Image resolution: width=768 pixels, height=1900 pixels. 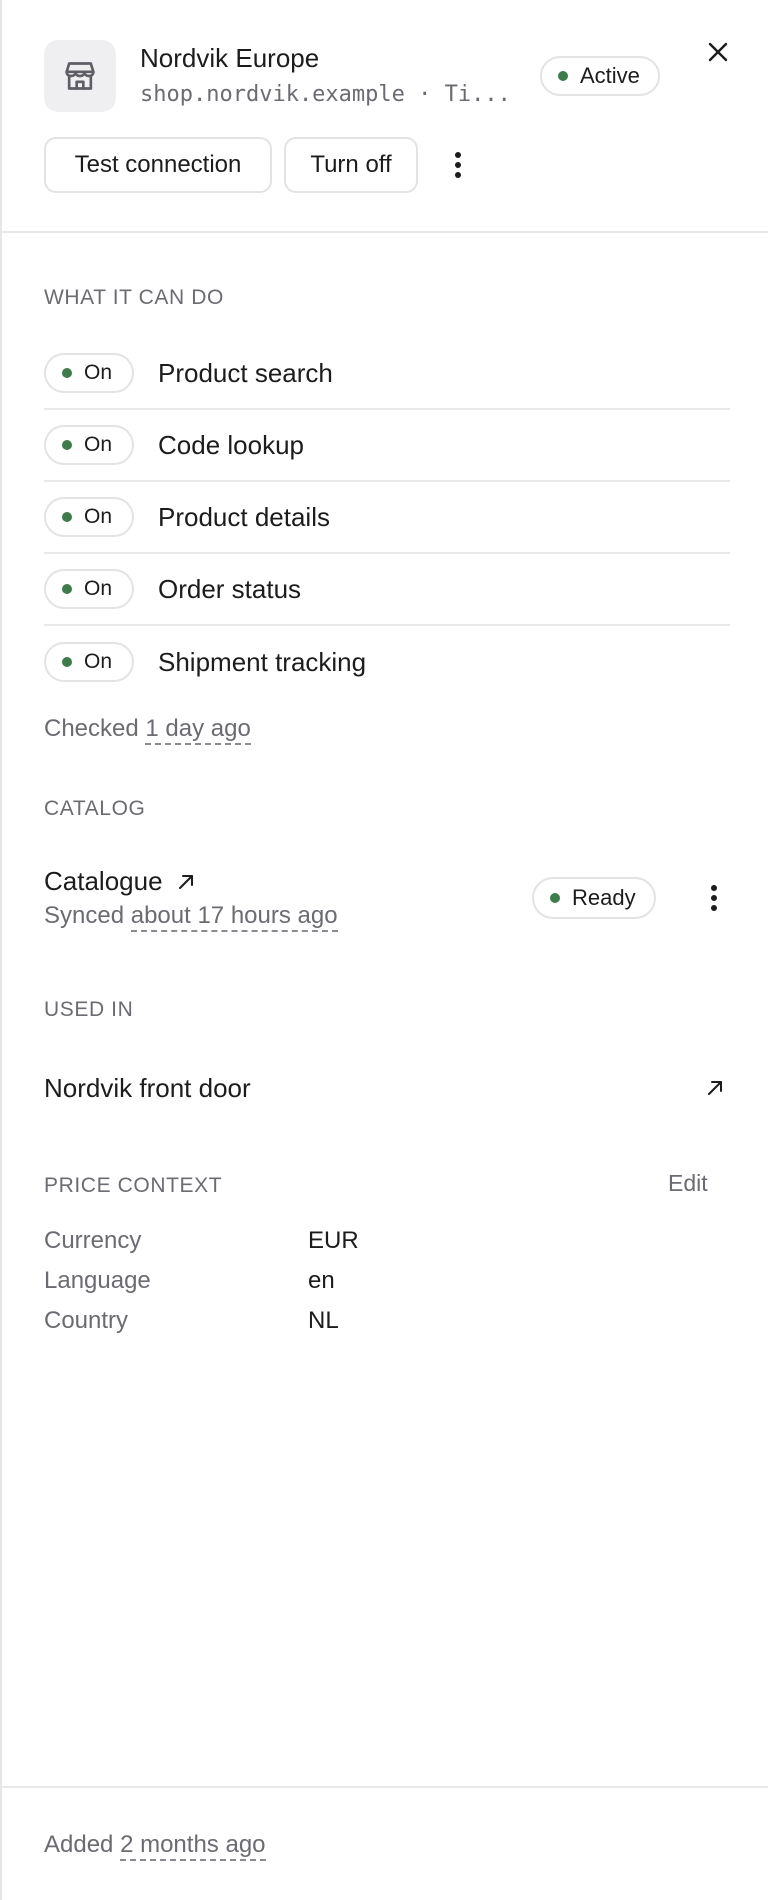 I want to click on catalog-status-badge: Ready, so click(x=594, y=898).